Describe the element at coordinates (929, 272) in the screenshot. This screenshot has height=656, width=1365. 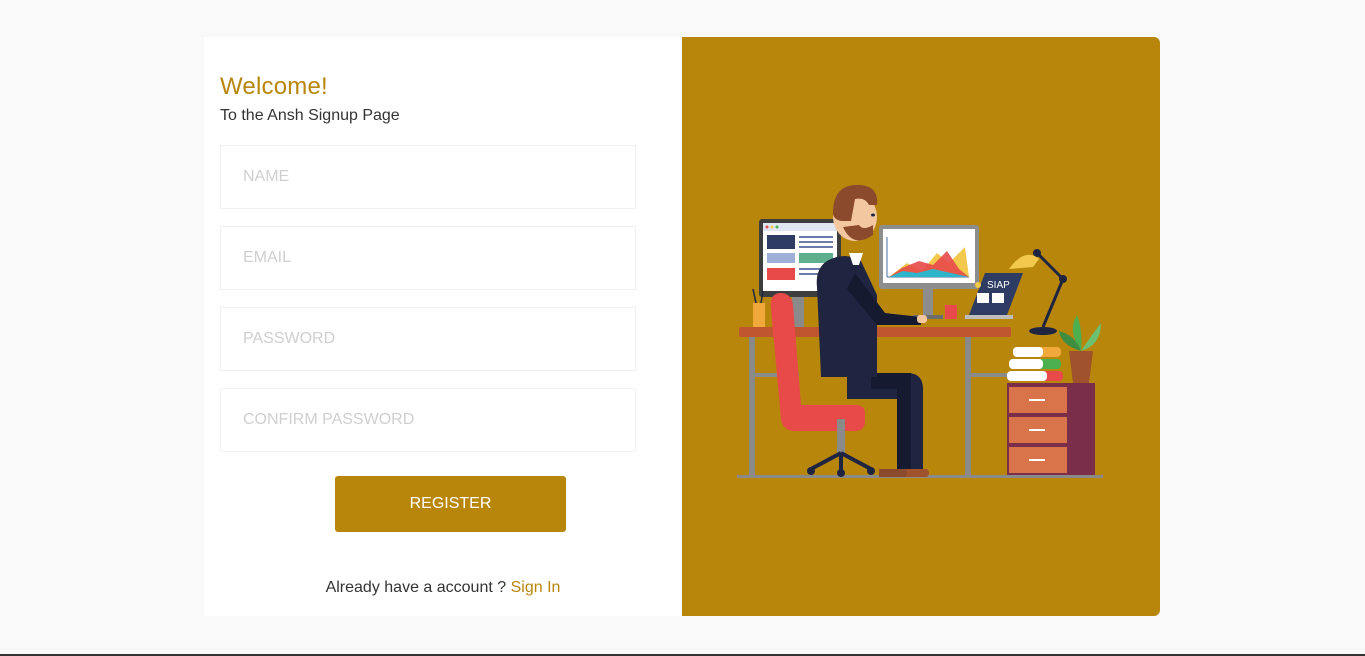
I see `right-monitor` at that location.